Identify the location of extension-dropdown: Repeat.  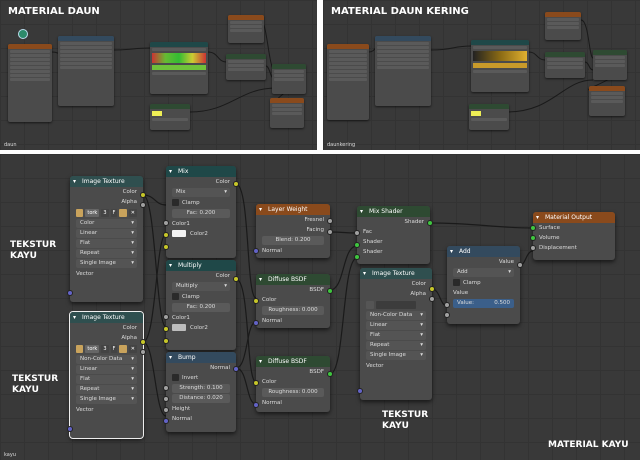
(106, 253).